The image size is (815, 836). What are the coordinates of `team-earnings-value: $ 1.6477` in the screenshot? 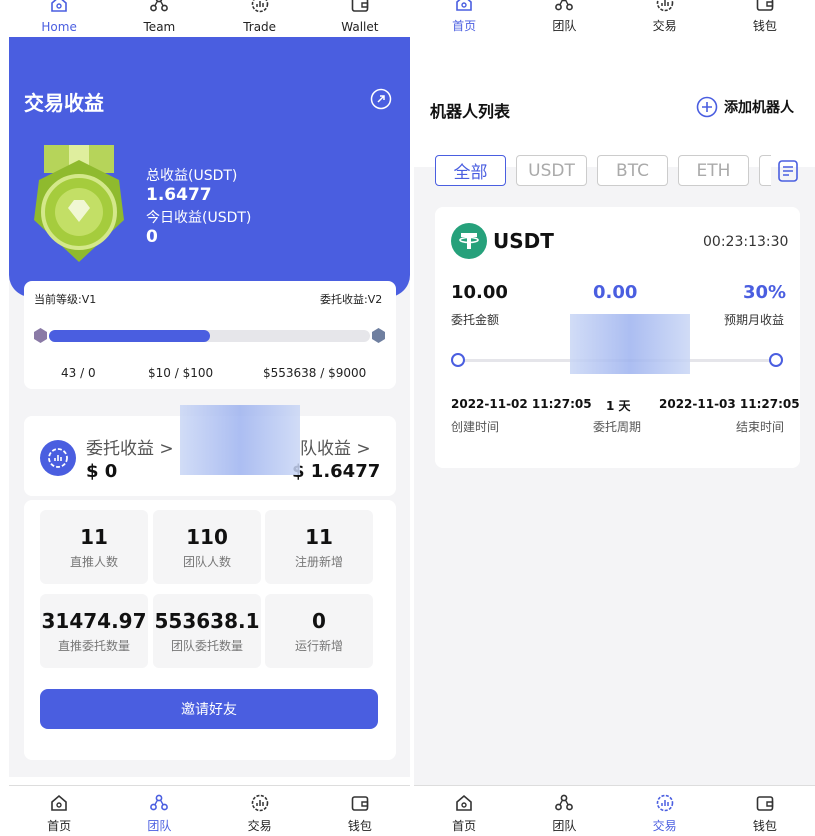 It's located at (336, 471).